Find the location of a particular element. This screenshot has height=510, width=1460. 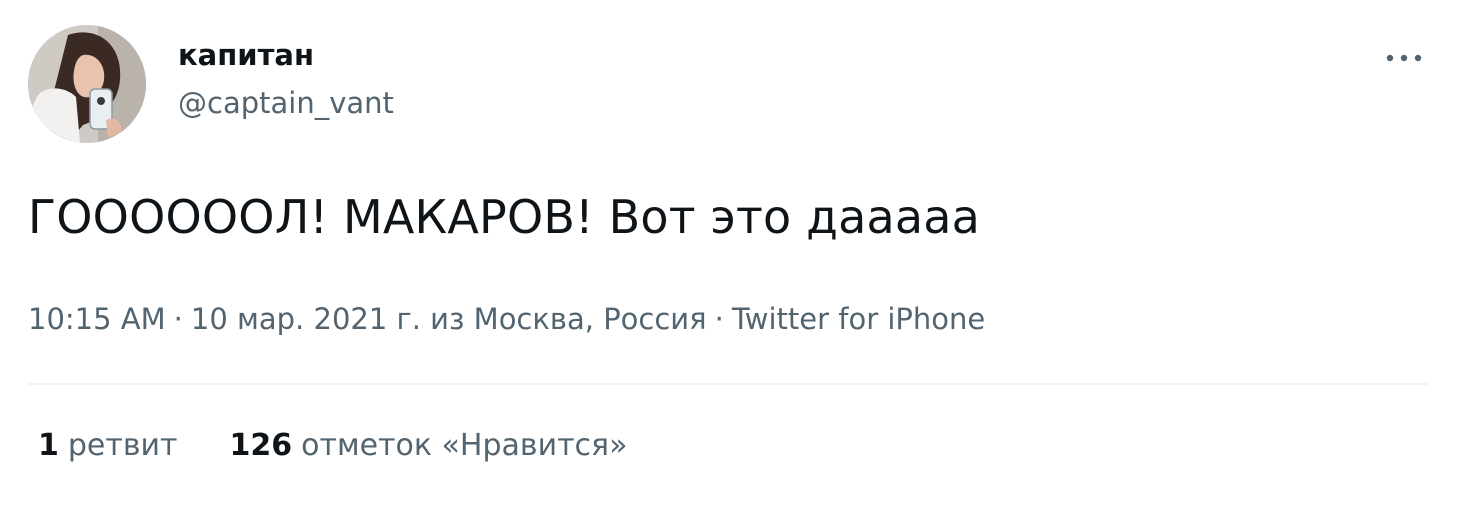

likes-label: отметок «Нравится» is located at coordinates (464, 445).